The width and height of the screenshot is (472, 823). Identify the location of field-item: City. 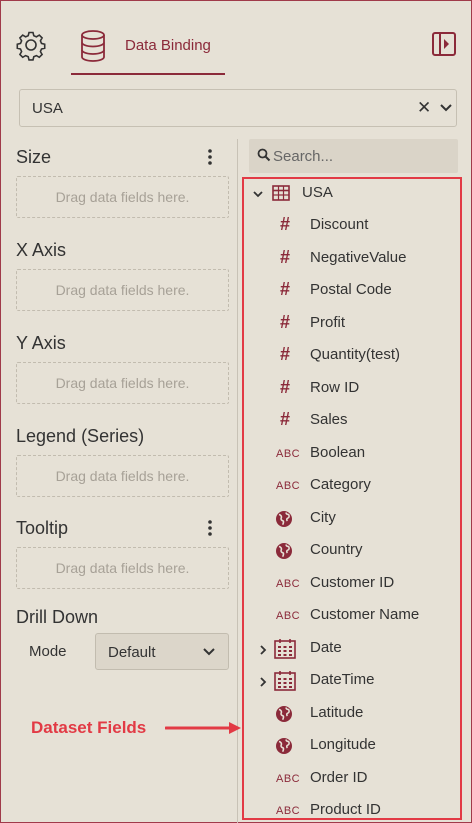
(352, 519).